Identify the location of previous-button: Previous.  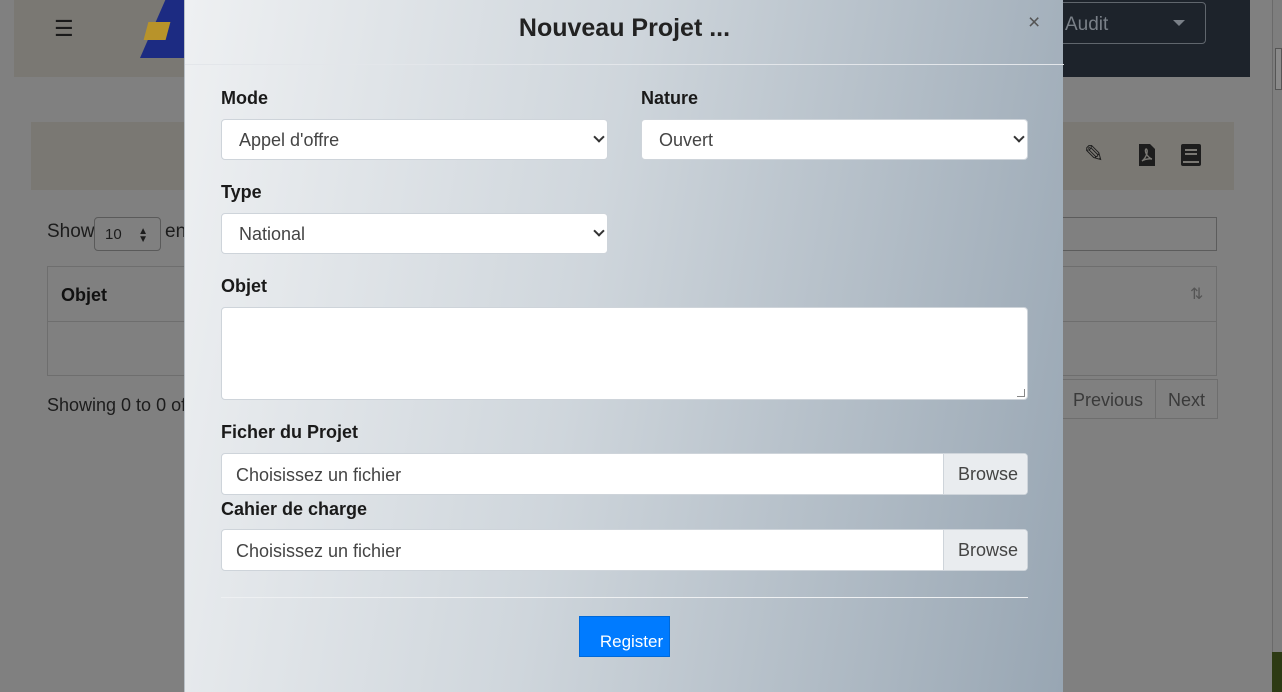
(1107, 399).